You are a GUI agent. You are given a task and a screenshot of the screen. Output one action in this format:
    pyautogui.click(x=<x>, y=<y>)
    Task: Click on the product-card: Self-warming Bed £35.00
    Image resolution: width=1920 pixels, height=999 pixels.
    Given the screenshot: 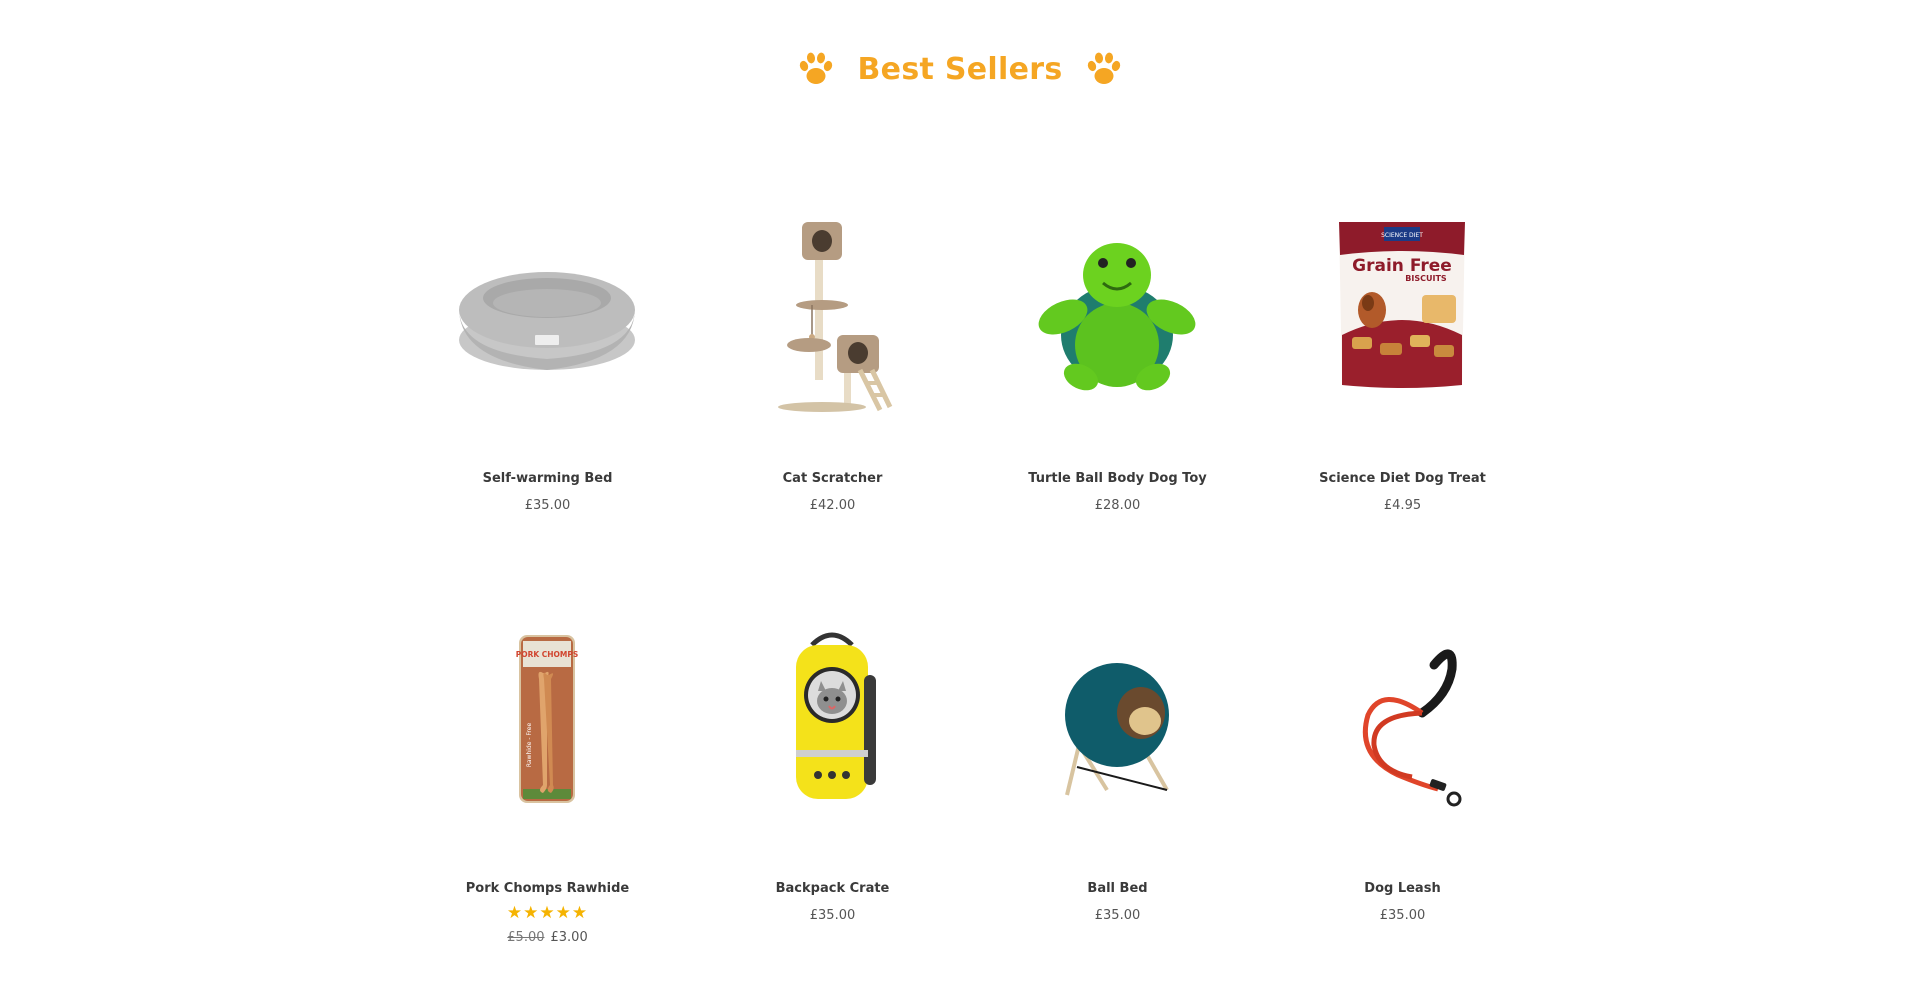 What is the action you would take?
    pyautogui.click(x=547, y=390)
    